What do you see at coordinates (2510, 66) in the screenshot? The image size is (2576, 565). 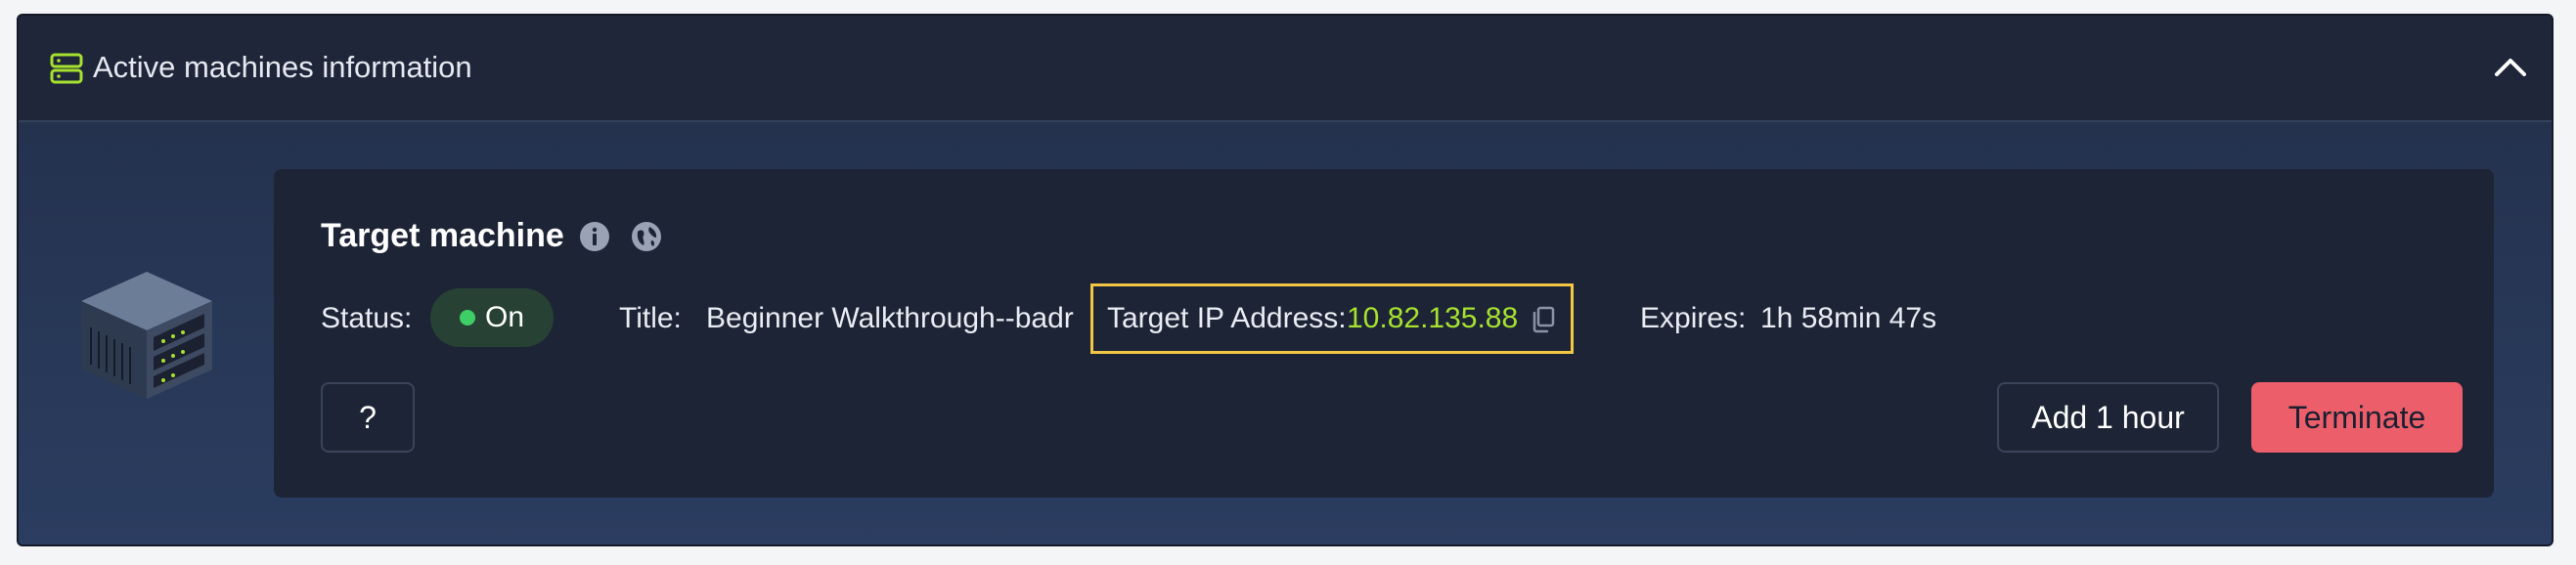 I see `chevron-up-icon` at bounding box center [2510, 66].